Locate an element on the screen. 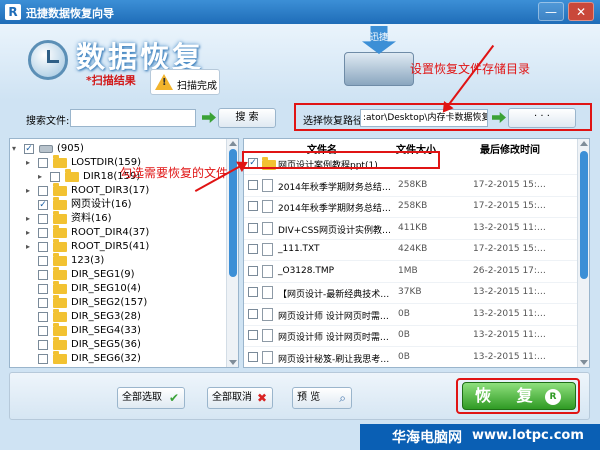  restore-label: 恢 复 is located at coordinates (509, 395).